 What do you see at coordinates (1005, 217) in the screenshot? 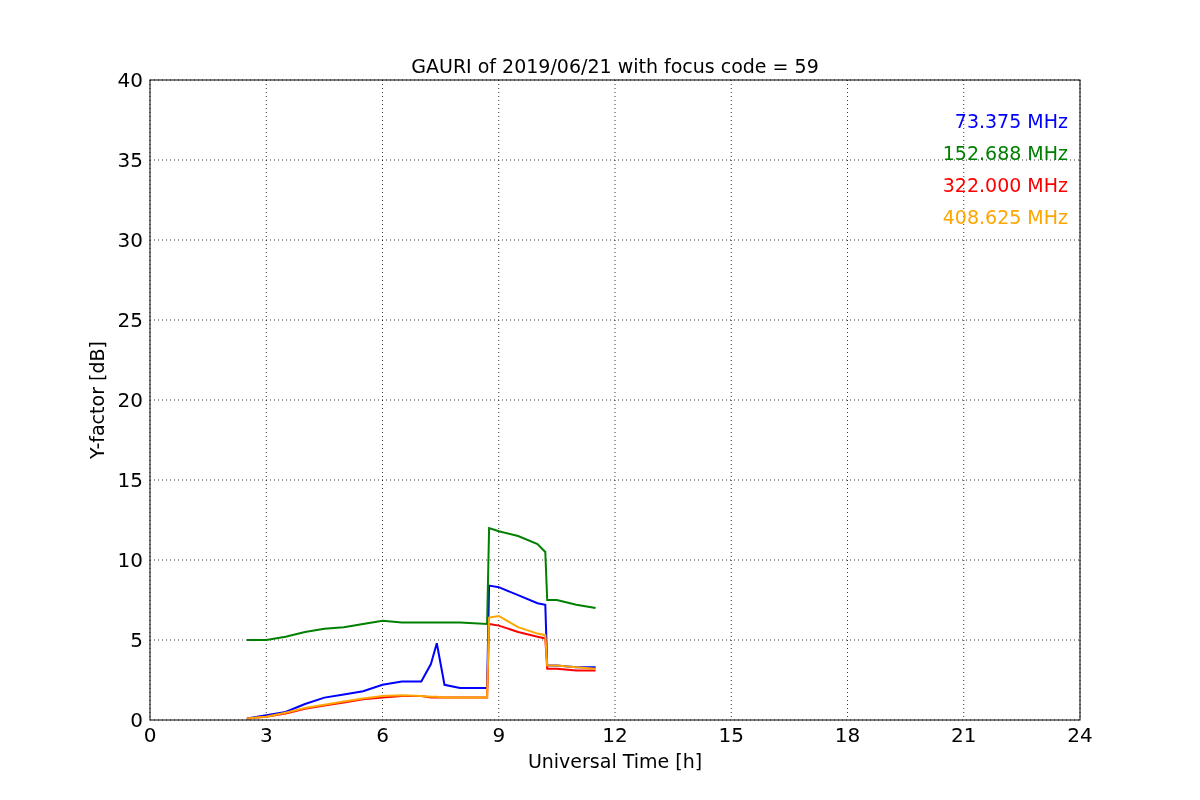
I see `legend-label: 408.625 MHz` at bounding box center [1005, 217].